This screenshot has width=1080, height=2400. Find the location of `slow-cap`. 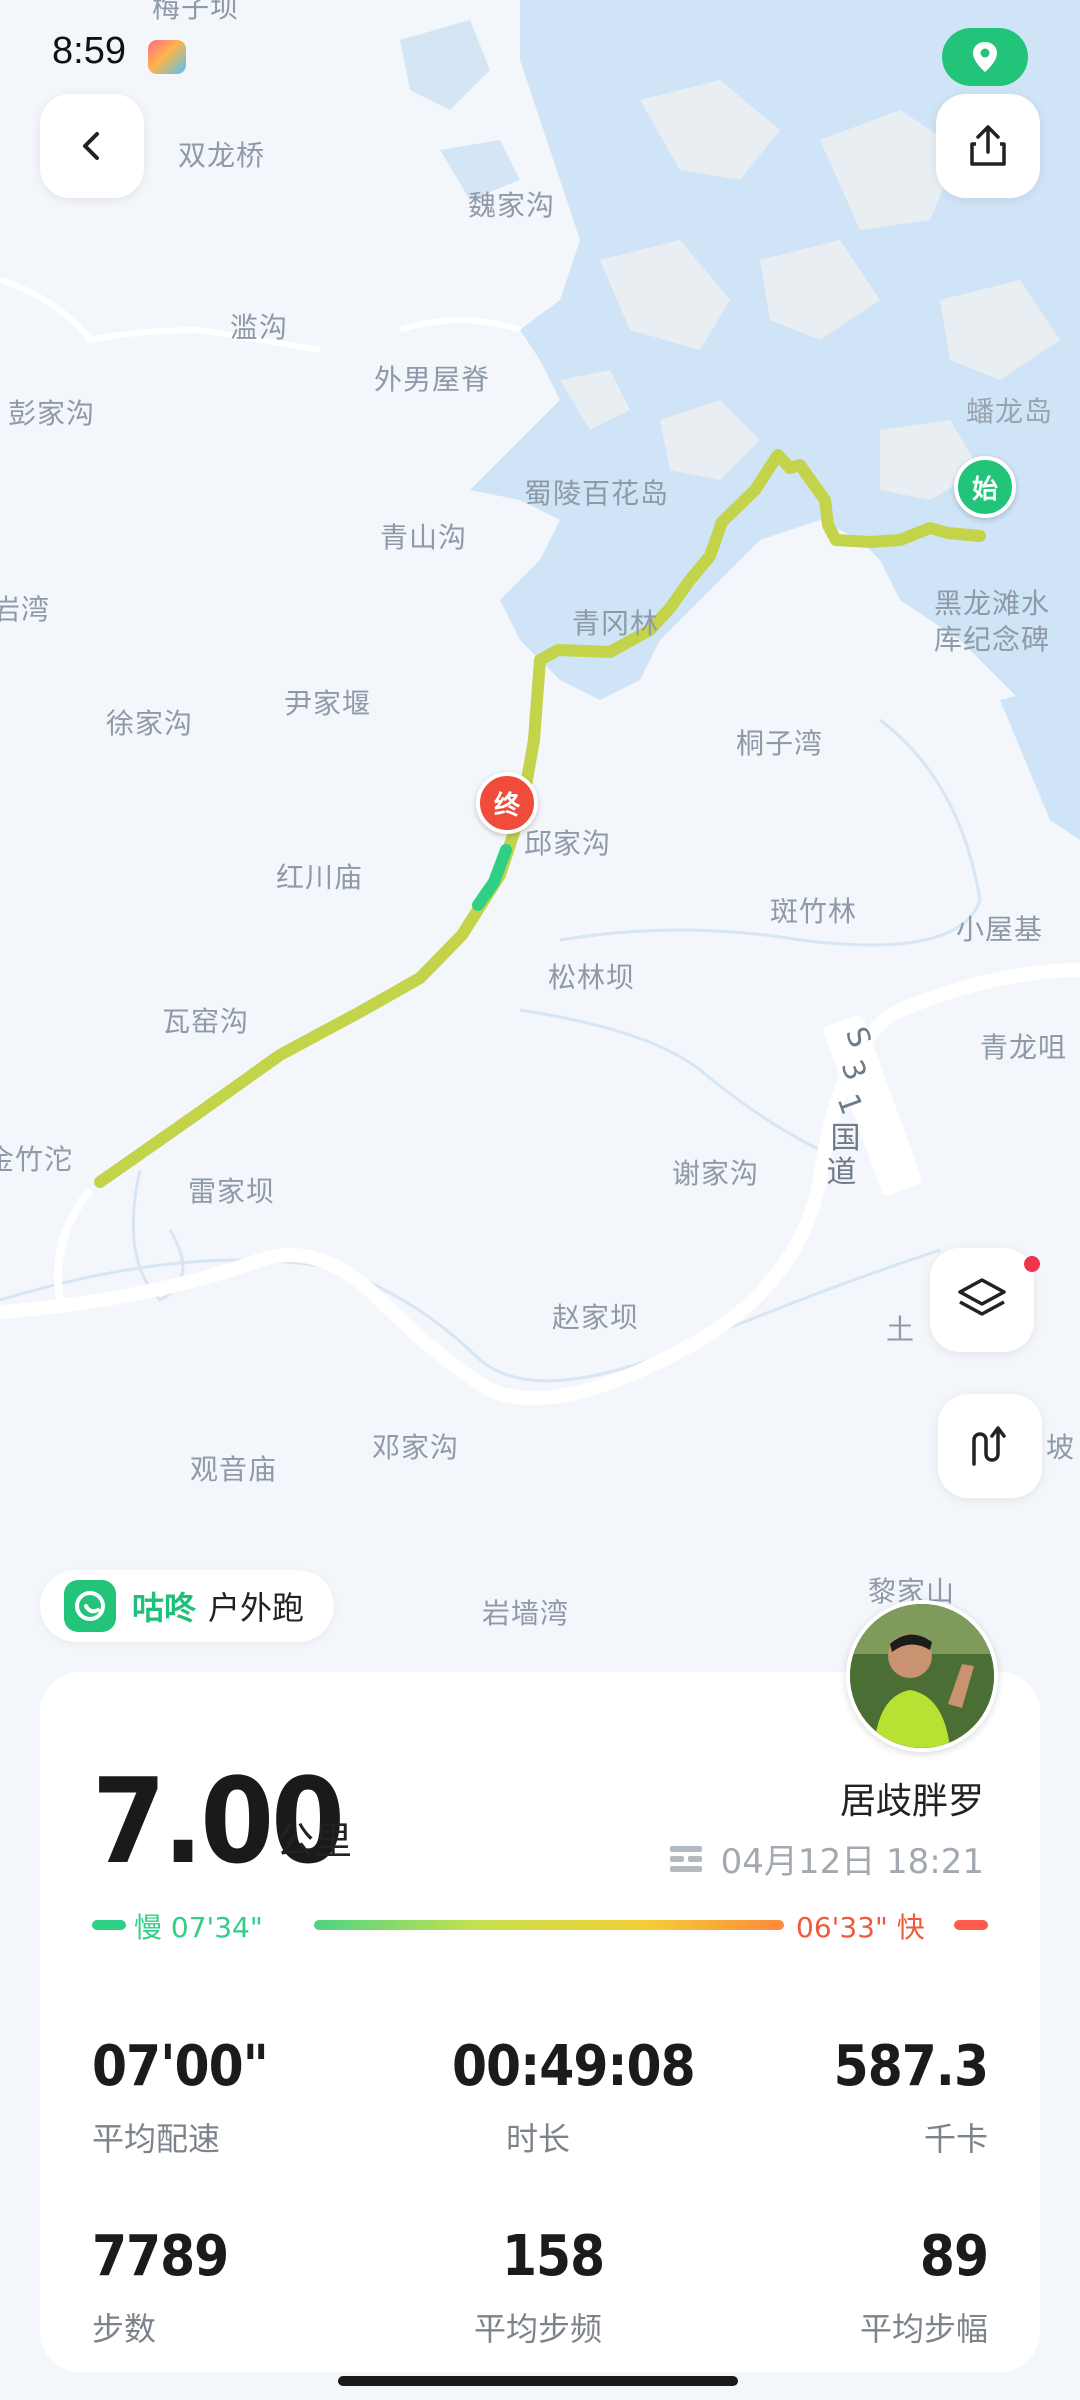

slow-cap is located at coordinates (109, 1925).